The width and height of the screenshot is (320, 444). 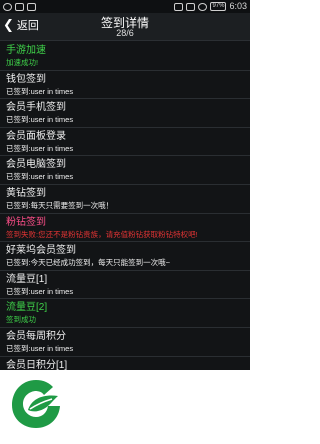 I want to click on item-status: 签到成功, so click(x=21, y=320).